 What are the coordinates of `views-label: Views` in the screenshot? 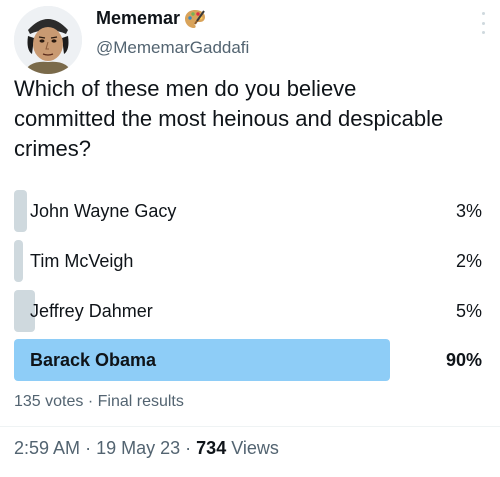 It's located at (255, 448).